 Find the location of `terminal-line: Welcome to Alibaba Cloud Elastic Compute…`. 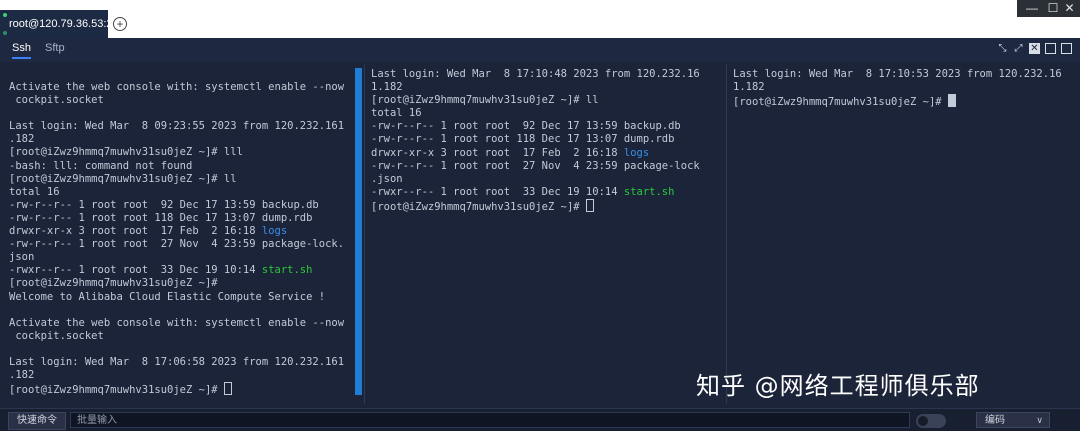

terminal-line: Welcome to Alibaba Cloud Elastic Compute… is located at coordinates (184, 297).